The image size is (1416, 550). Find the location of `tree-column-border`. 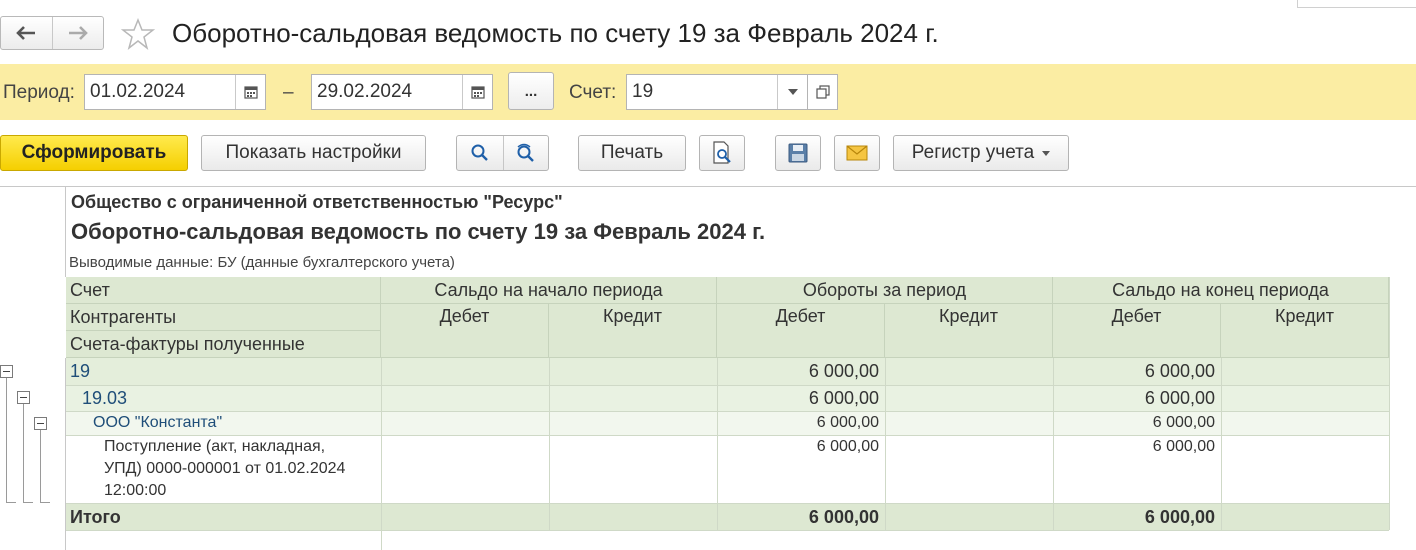

tree-column-border is located at coordinates (65, 454).